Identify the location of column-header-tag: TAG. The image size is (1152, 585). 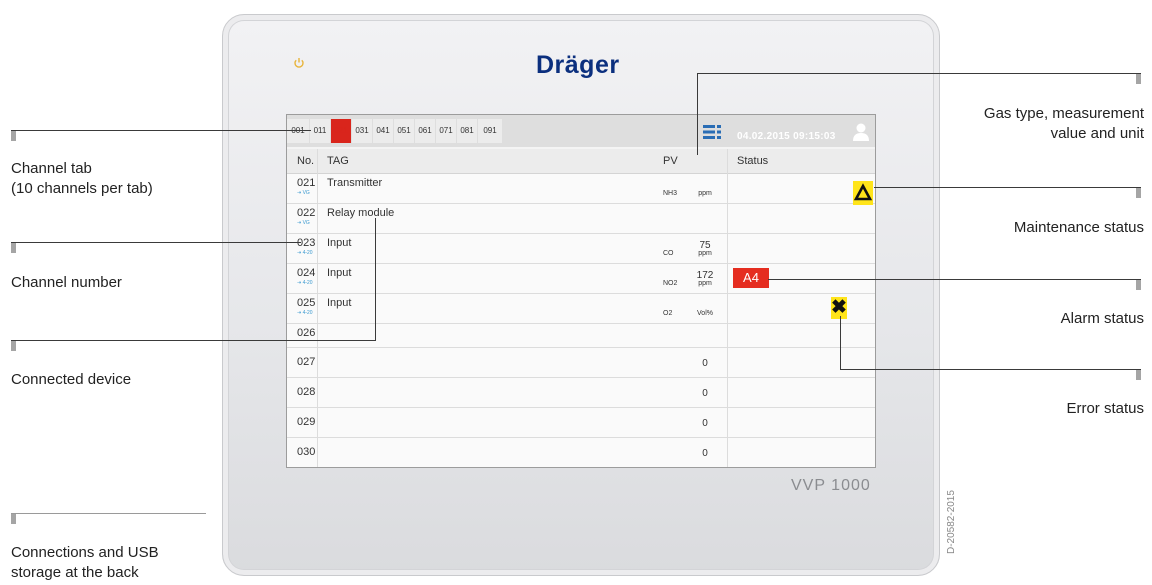
(338, 161).